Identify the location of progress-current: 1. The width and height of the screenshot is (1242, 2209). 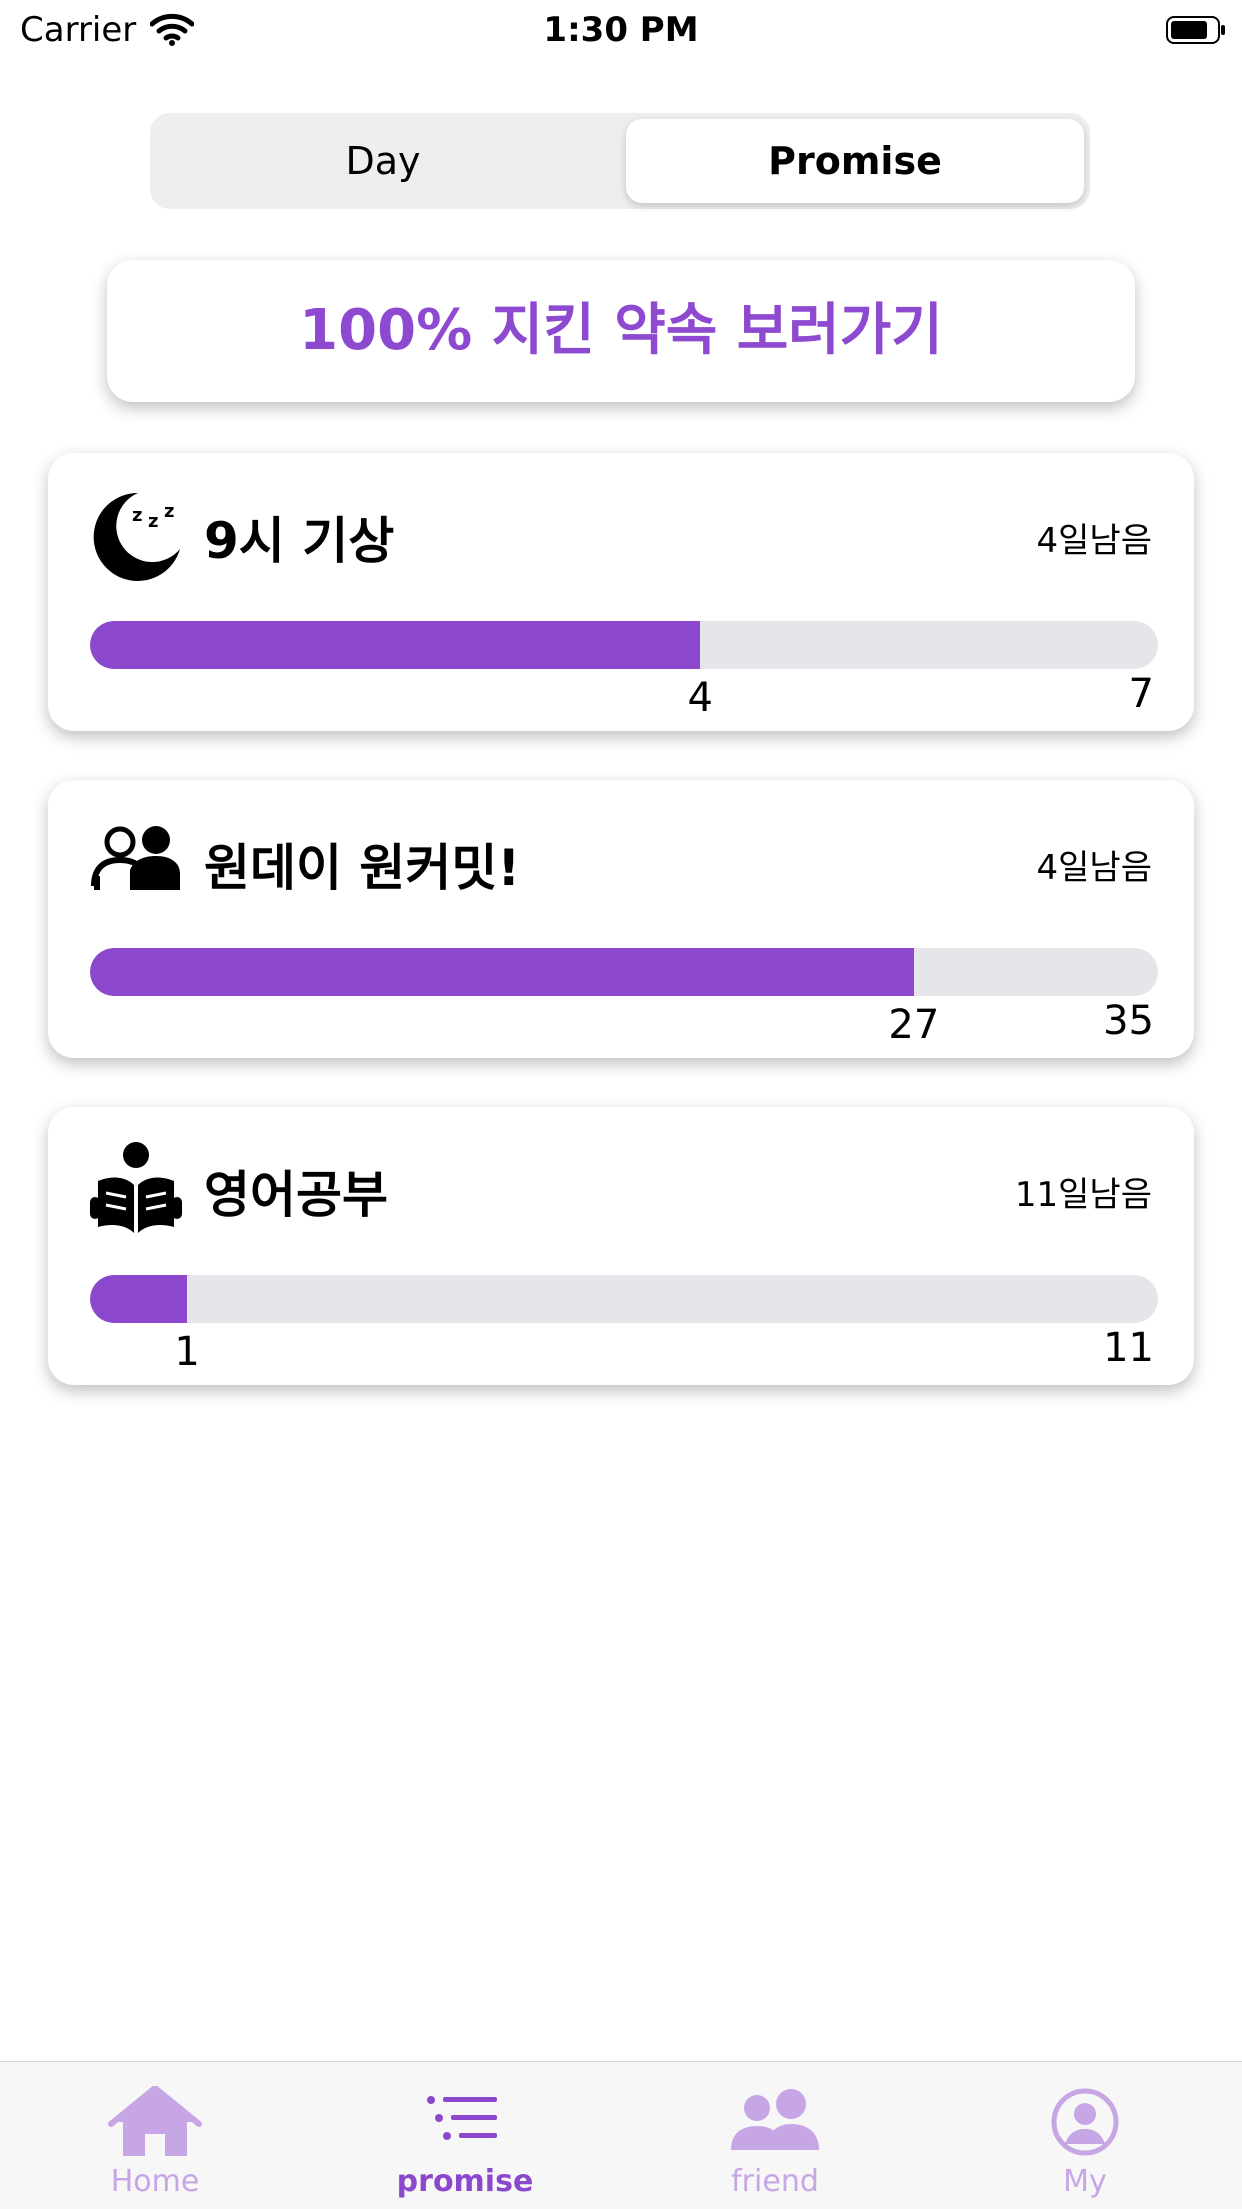
(187, 1352).